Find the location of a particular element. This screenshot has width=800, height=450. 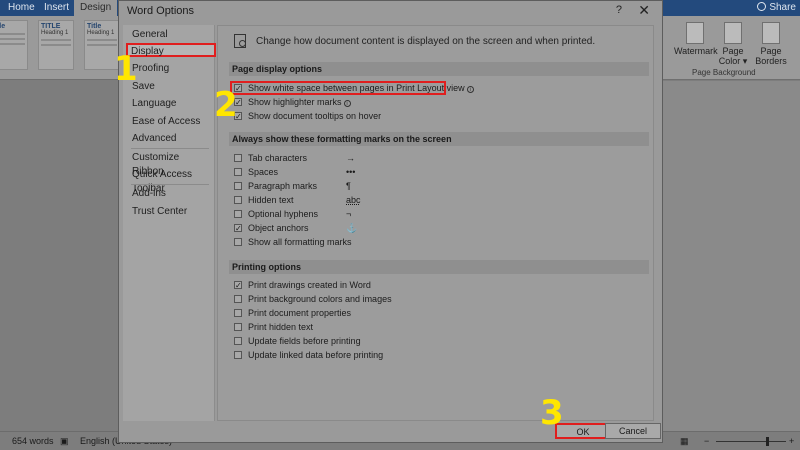

option-label: Print document properties is located at coordinates (300, 313).